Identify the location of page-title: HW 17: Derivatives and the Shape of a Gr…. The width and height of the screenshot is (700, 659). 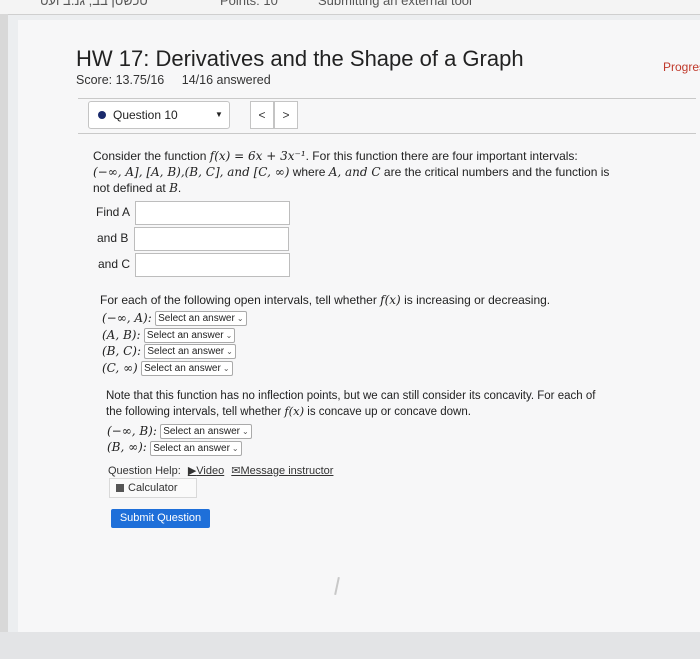
(300, 58).